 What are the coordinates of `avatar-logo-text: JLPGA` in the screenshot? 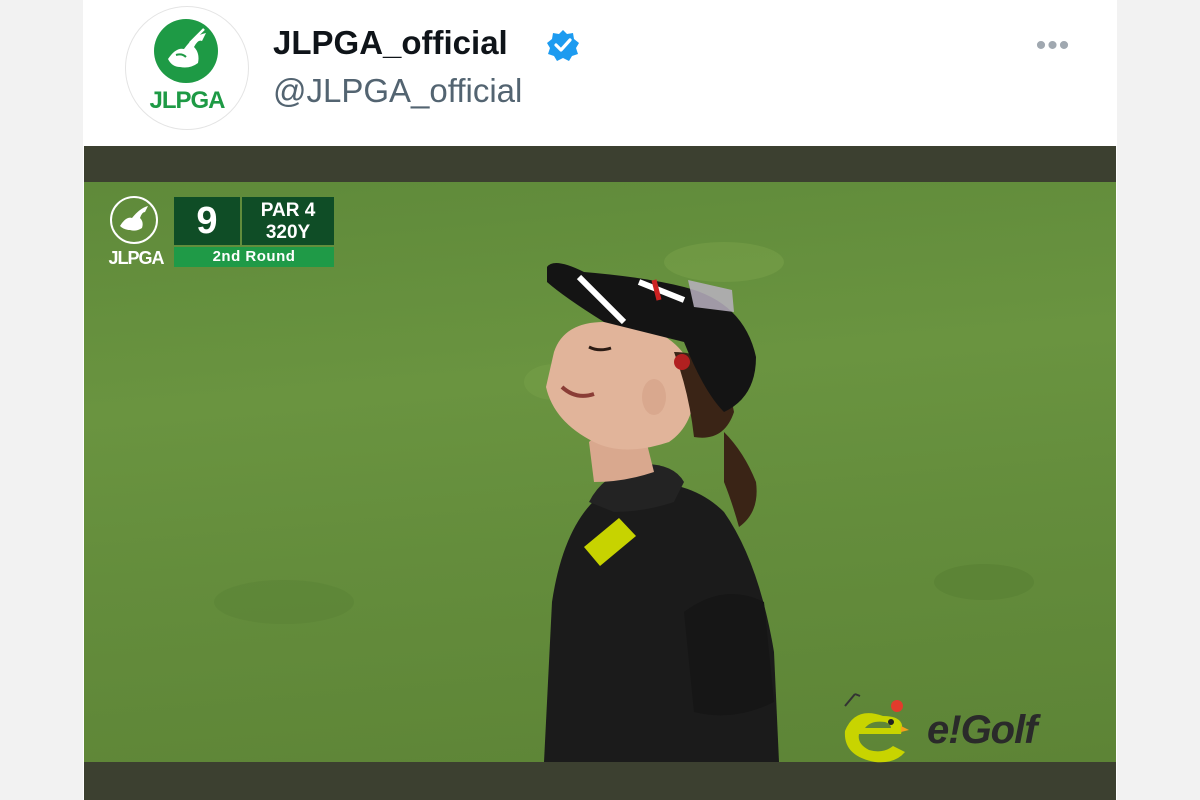 It's located at (187, 100).